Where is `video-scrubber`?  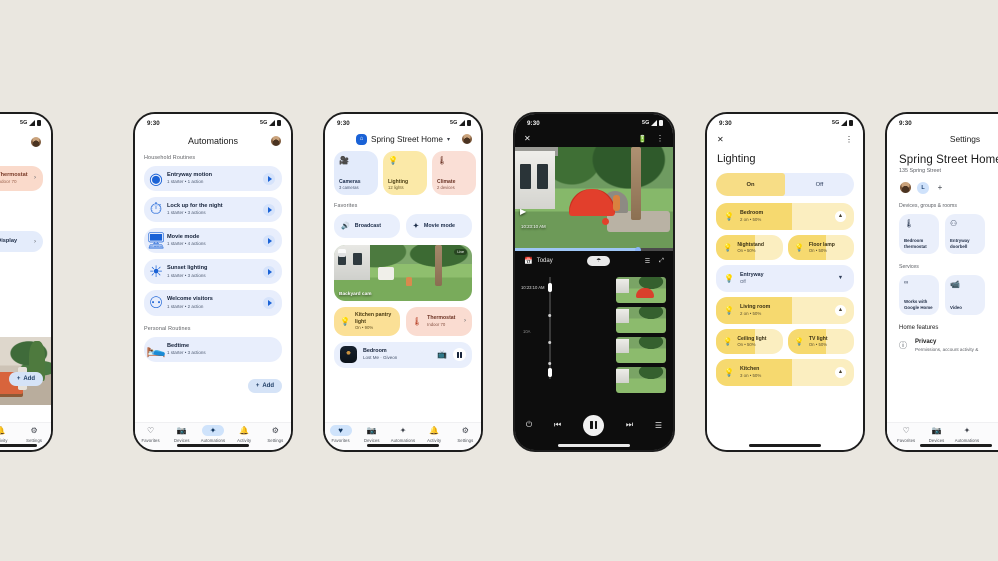
video-scrubber is located at coordinates (594, 248).